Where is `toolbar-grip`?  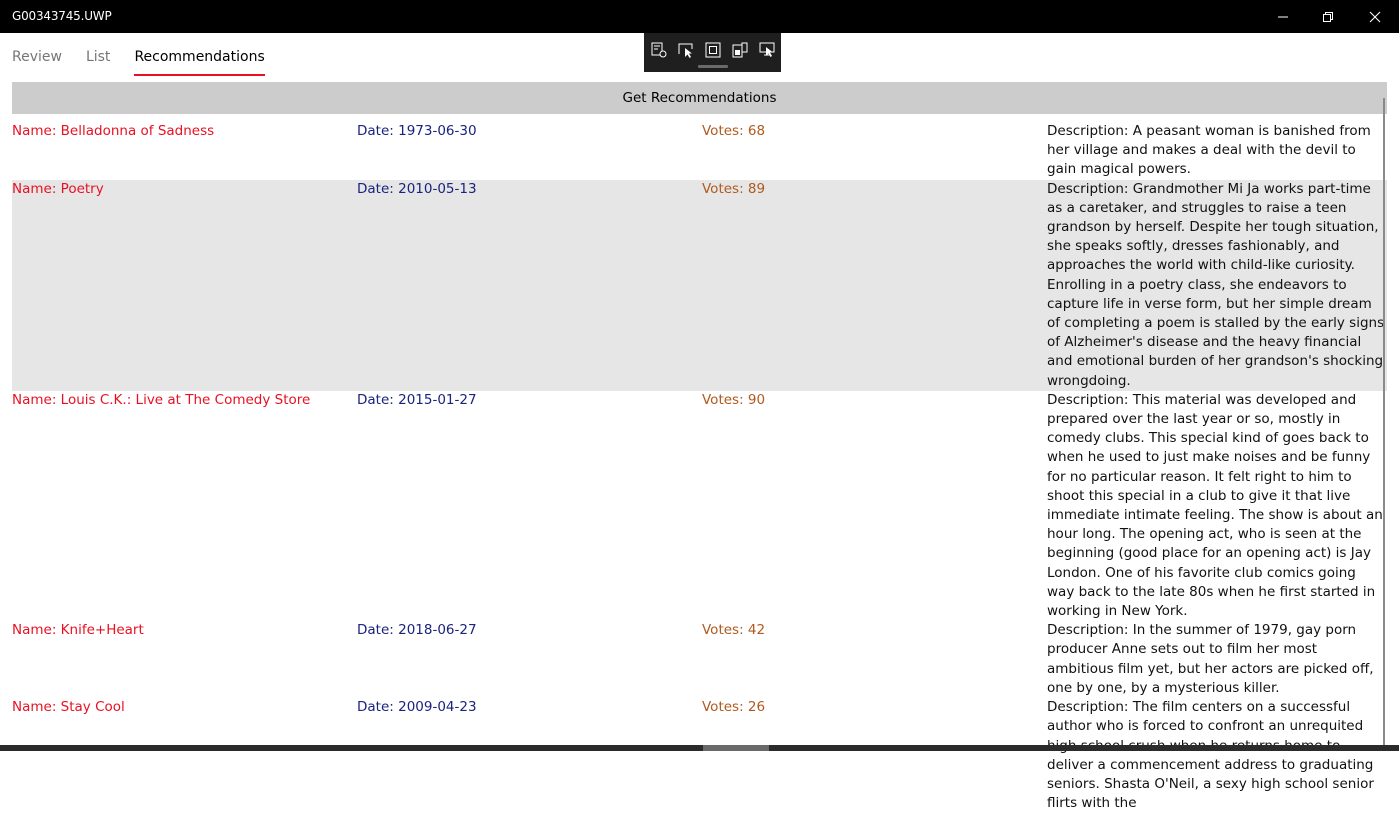 toolbar-grip is located at coordinates (713, 66).